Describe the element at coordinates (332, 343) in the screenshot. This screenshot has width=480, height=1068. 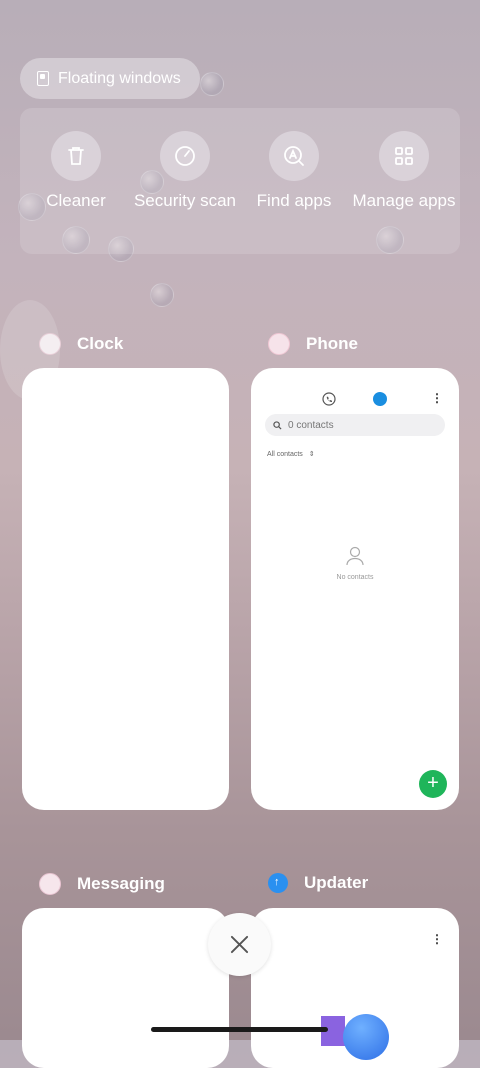
I see `app-name: Phone` at that location.